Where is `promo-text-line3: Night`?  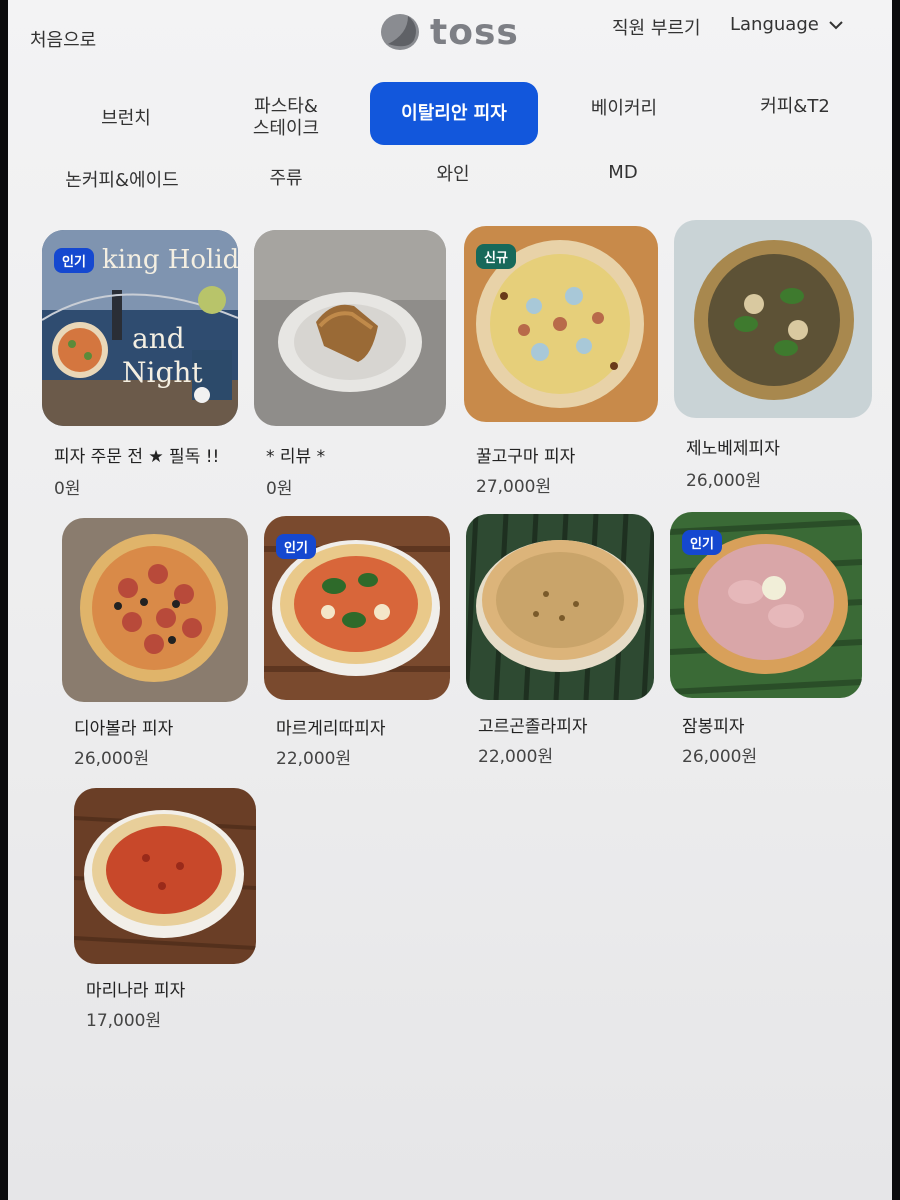 promo-text-line3: Night is located at coordinates (162, 372).